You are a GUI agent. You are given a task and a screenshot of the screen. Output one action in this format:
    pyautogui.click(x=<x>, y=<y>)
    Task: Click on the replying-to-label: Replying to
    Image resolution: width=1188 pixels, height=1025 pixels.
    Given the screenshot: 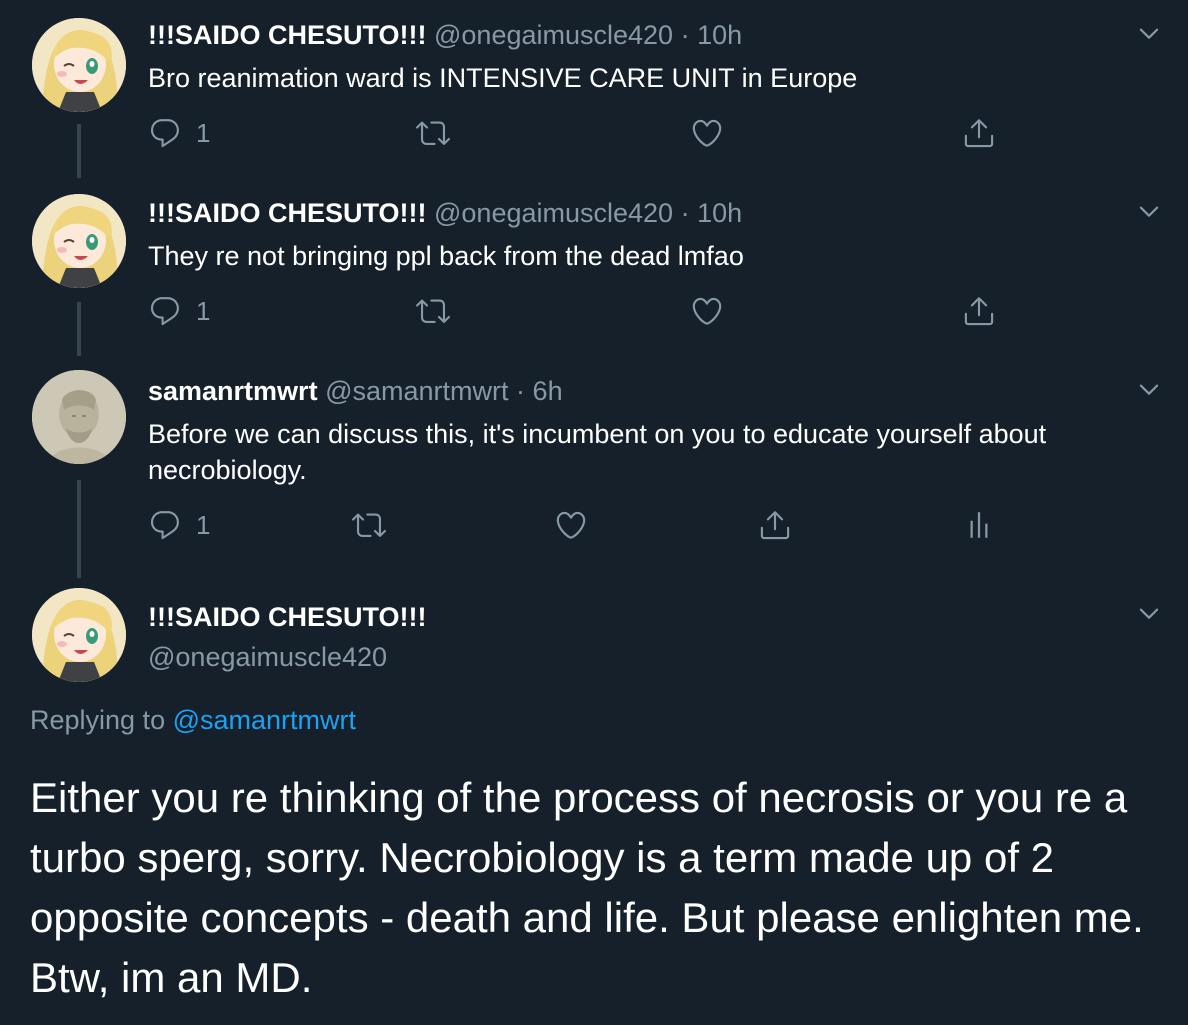 What is the action you would take?
    pyautogui.click(x=98, y=720)
    